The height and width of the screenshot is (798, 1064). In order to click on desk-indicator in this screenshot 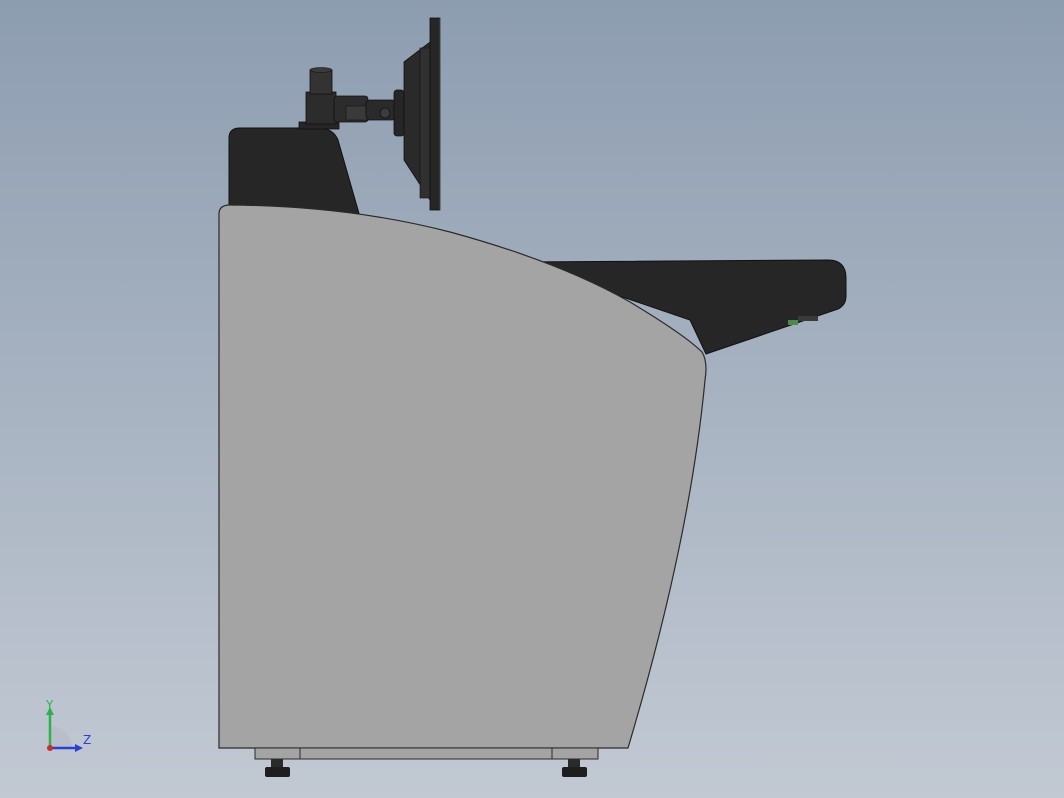, I will do `click(793, 322)`.